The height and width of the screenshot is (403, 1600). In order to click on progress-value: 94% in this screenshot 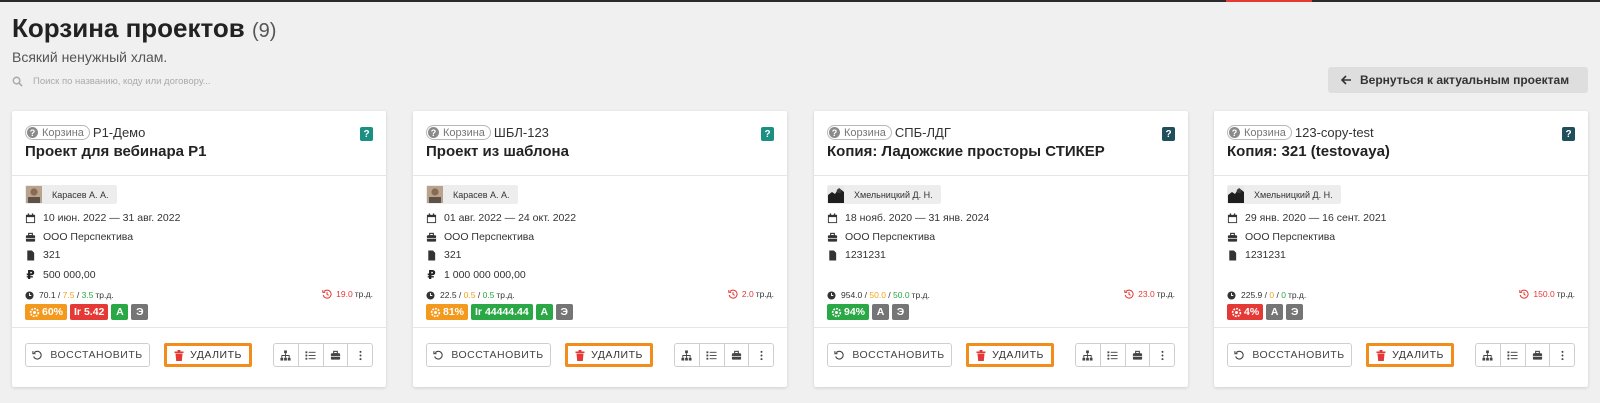, I will do `click(855, 312)`.